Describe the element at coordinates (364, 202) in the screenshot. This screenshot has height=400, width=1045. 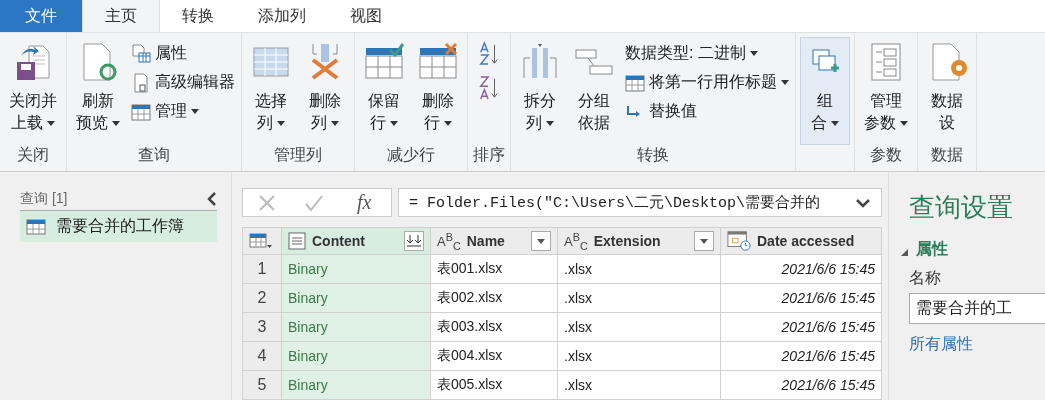
I see `fx-button: fx` at that location.